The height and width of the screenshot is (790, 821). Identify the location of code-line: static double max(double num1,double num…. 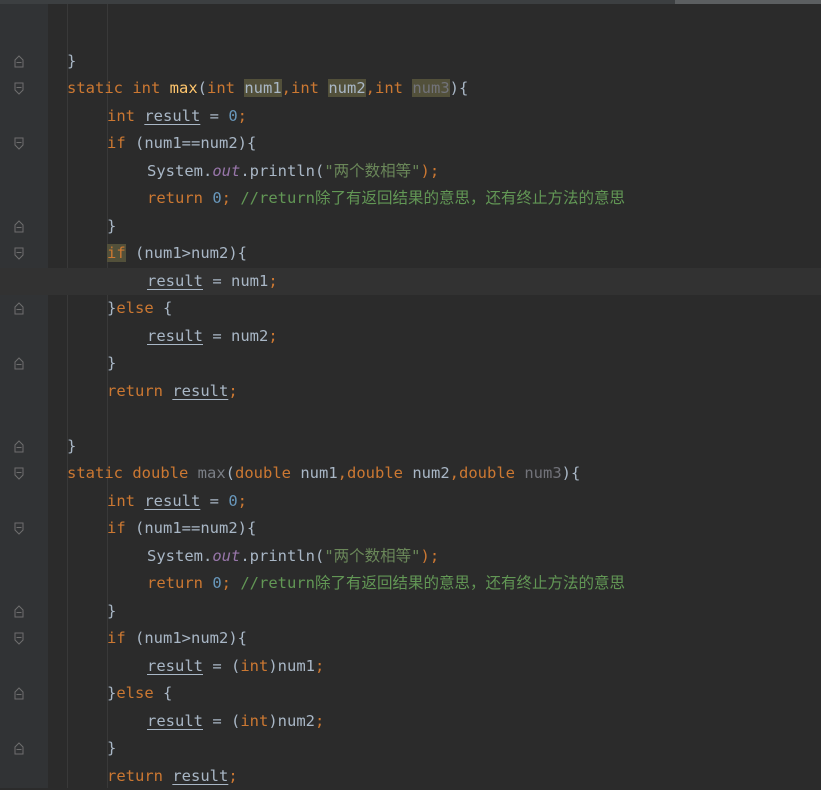
(410, 474).